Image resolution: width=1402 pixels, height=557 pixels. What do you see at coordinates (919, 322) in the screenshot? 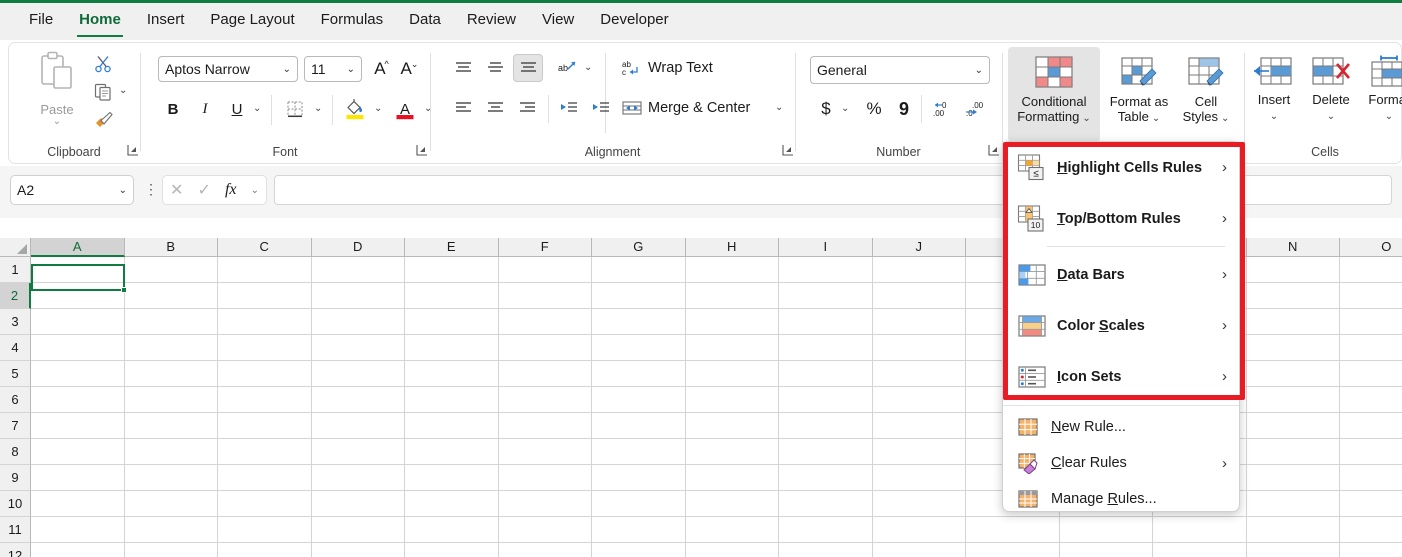
I see `cell-J3` at bounding box center [919, 322].